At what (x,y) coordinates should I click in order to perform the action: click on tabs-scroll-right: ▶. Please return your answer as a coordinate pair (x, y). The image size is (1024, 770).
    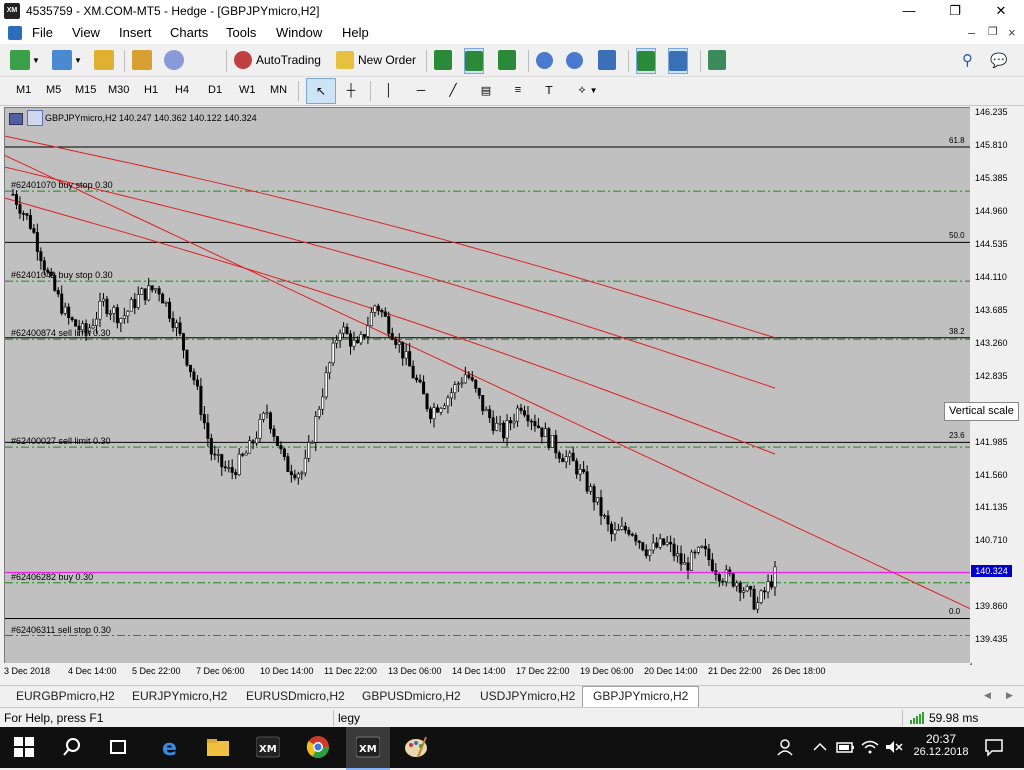
    Looking at the image, I should click on (1009, 695).